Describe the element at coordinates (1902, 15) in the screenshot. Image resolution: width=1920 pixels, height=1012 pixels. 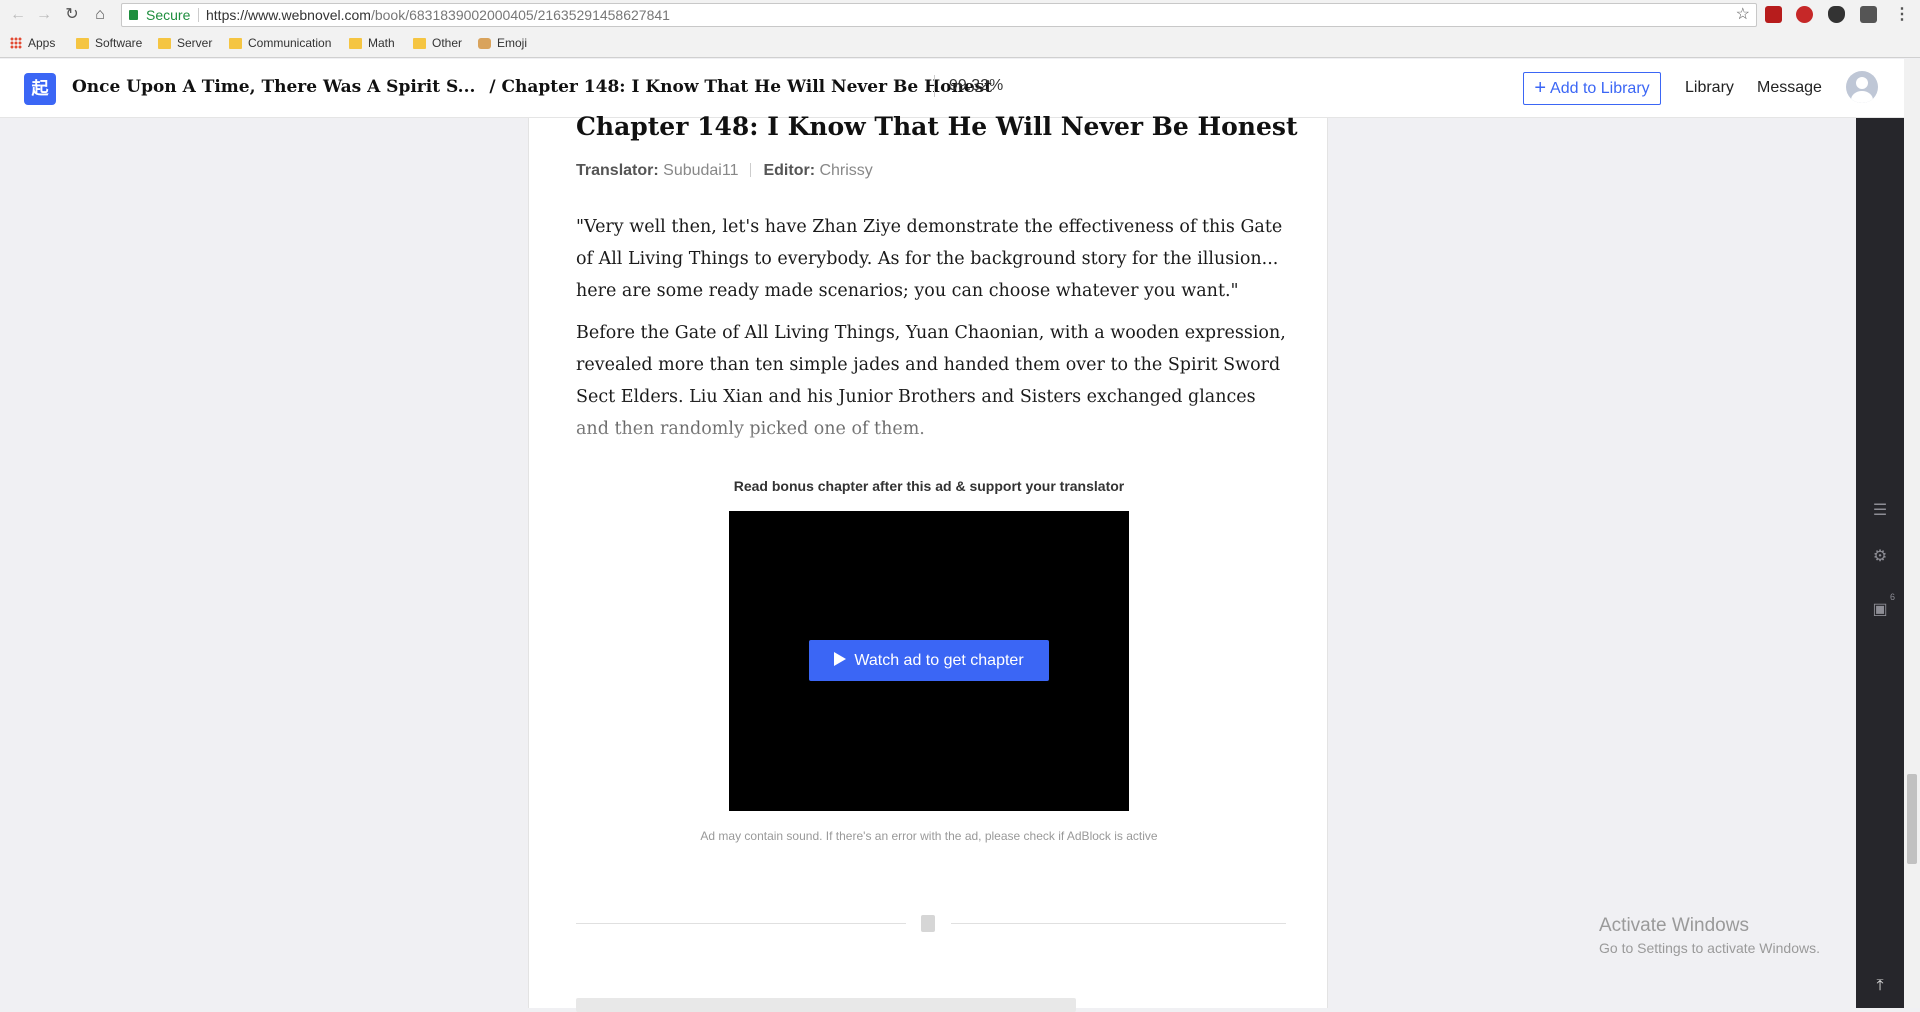
I see `menu-kebab-icon: ⋮` at that location.